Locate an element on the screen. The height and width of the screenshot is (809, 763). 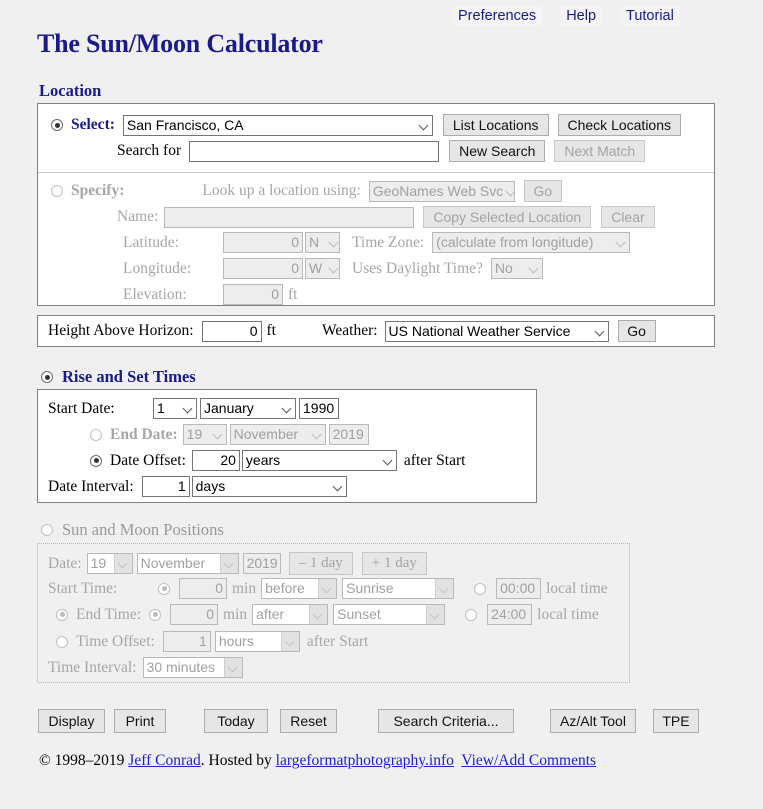
name-input is located at coordinates (289, 217).